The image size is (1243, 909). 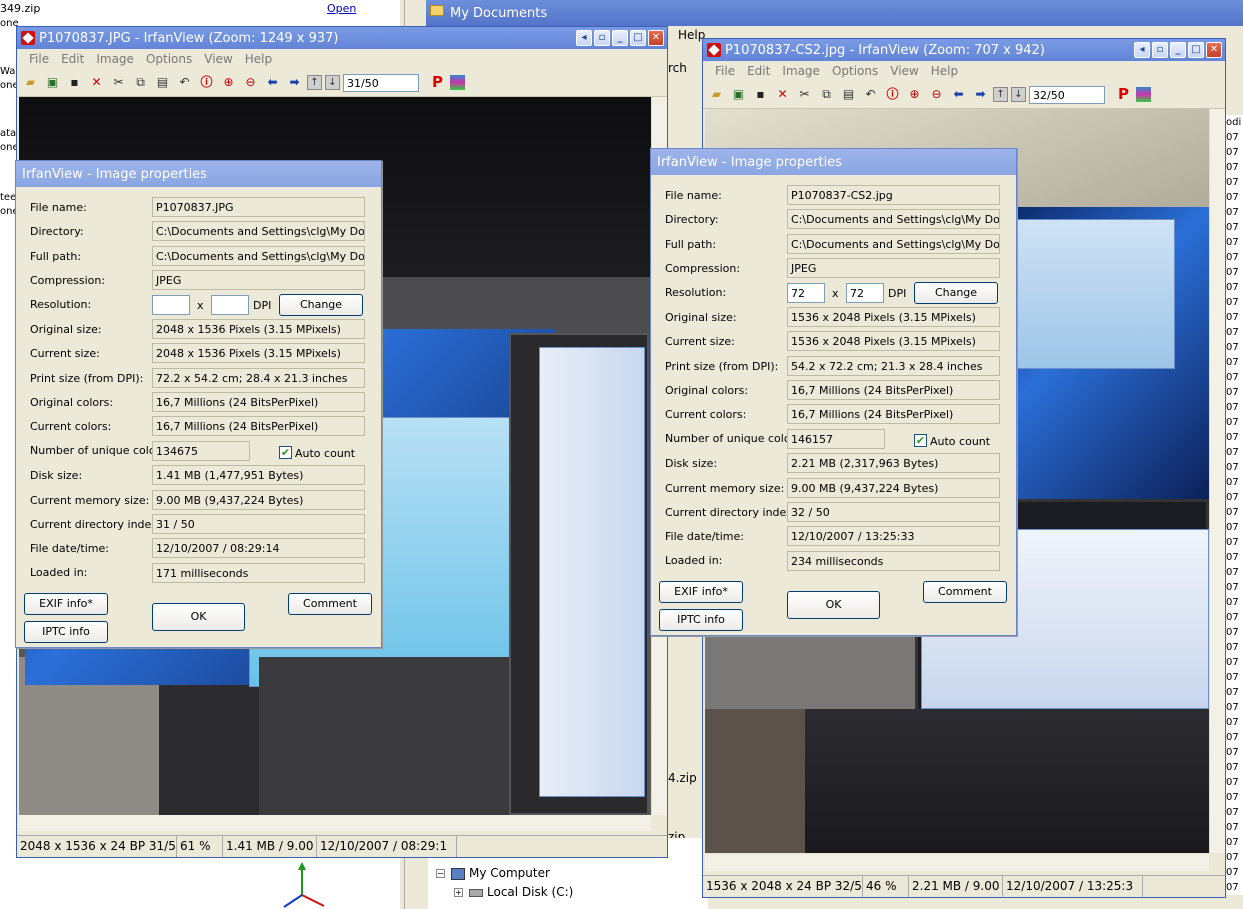 I want to click on resolution-y-input, so click(x=230, y=305).